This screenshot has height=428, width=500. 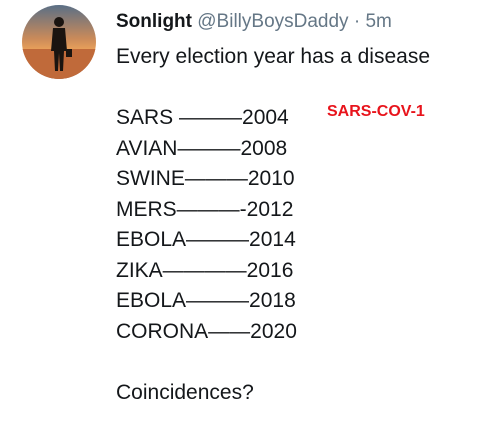 I want to click on avatar, so click(x=59, y=42).